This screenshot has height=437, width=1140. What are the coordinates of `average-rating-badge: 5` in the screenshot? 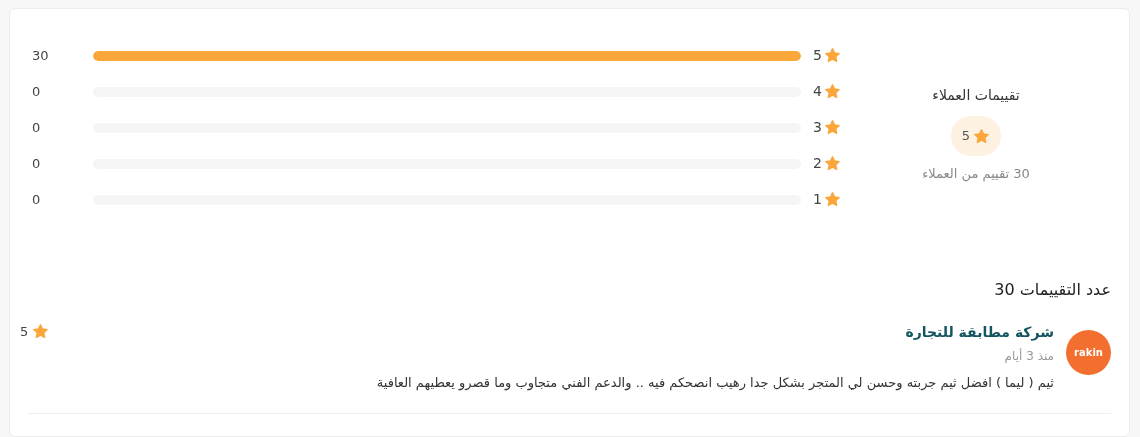 It's located at (976, 136).